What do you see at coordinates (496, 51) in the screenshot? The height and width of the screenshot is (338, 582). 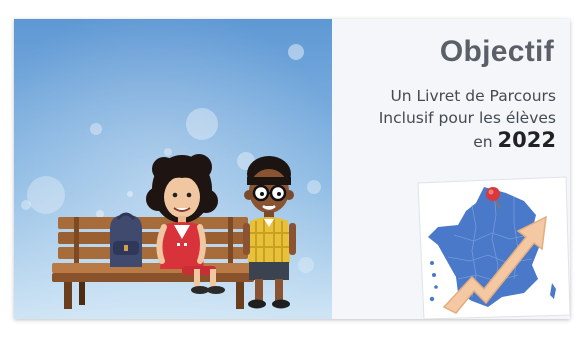 I see `slide-title: Objectif` at bounding box center [496, 51].